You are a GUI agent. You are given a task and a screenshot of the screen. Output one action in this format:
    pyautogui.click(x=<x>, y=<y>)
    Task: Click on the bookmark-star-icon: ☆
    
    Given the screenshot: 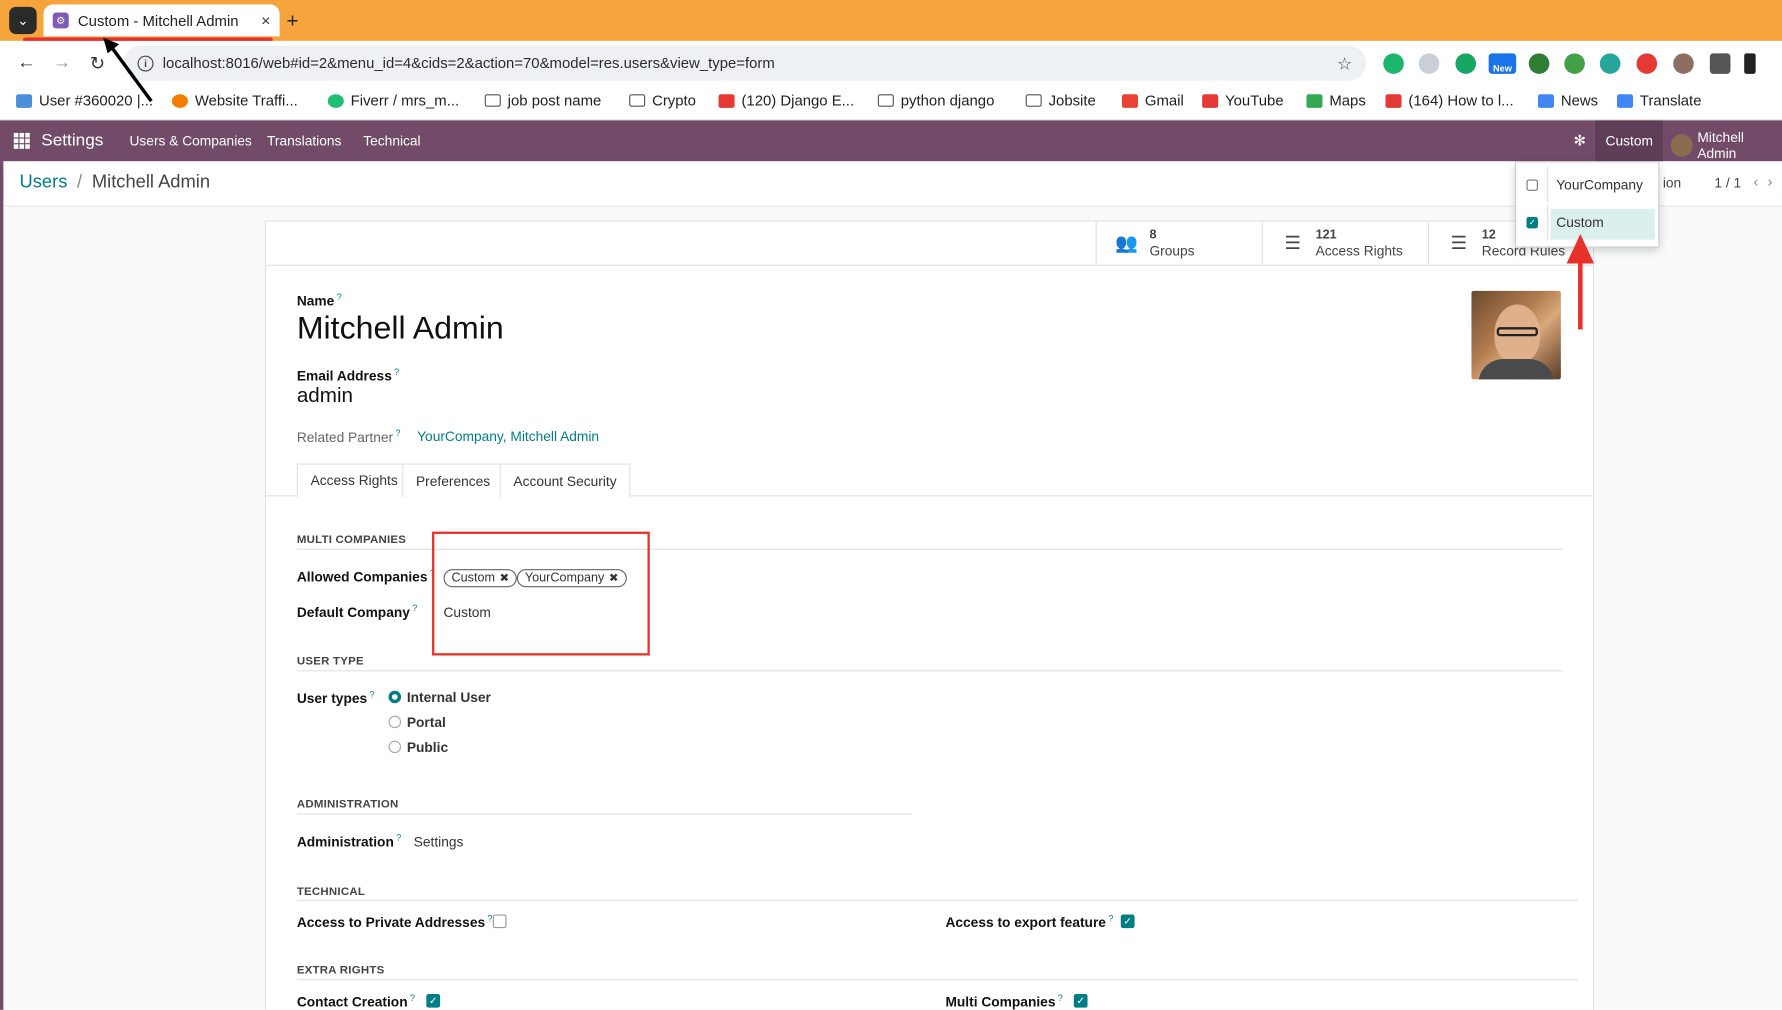 What is the action you would take?
    pyautogui.click(x=1344, y=63)
    